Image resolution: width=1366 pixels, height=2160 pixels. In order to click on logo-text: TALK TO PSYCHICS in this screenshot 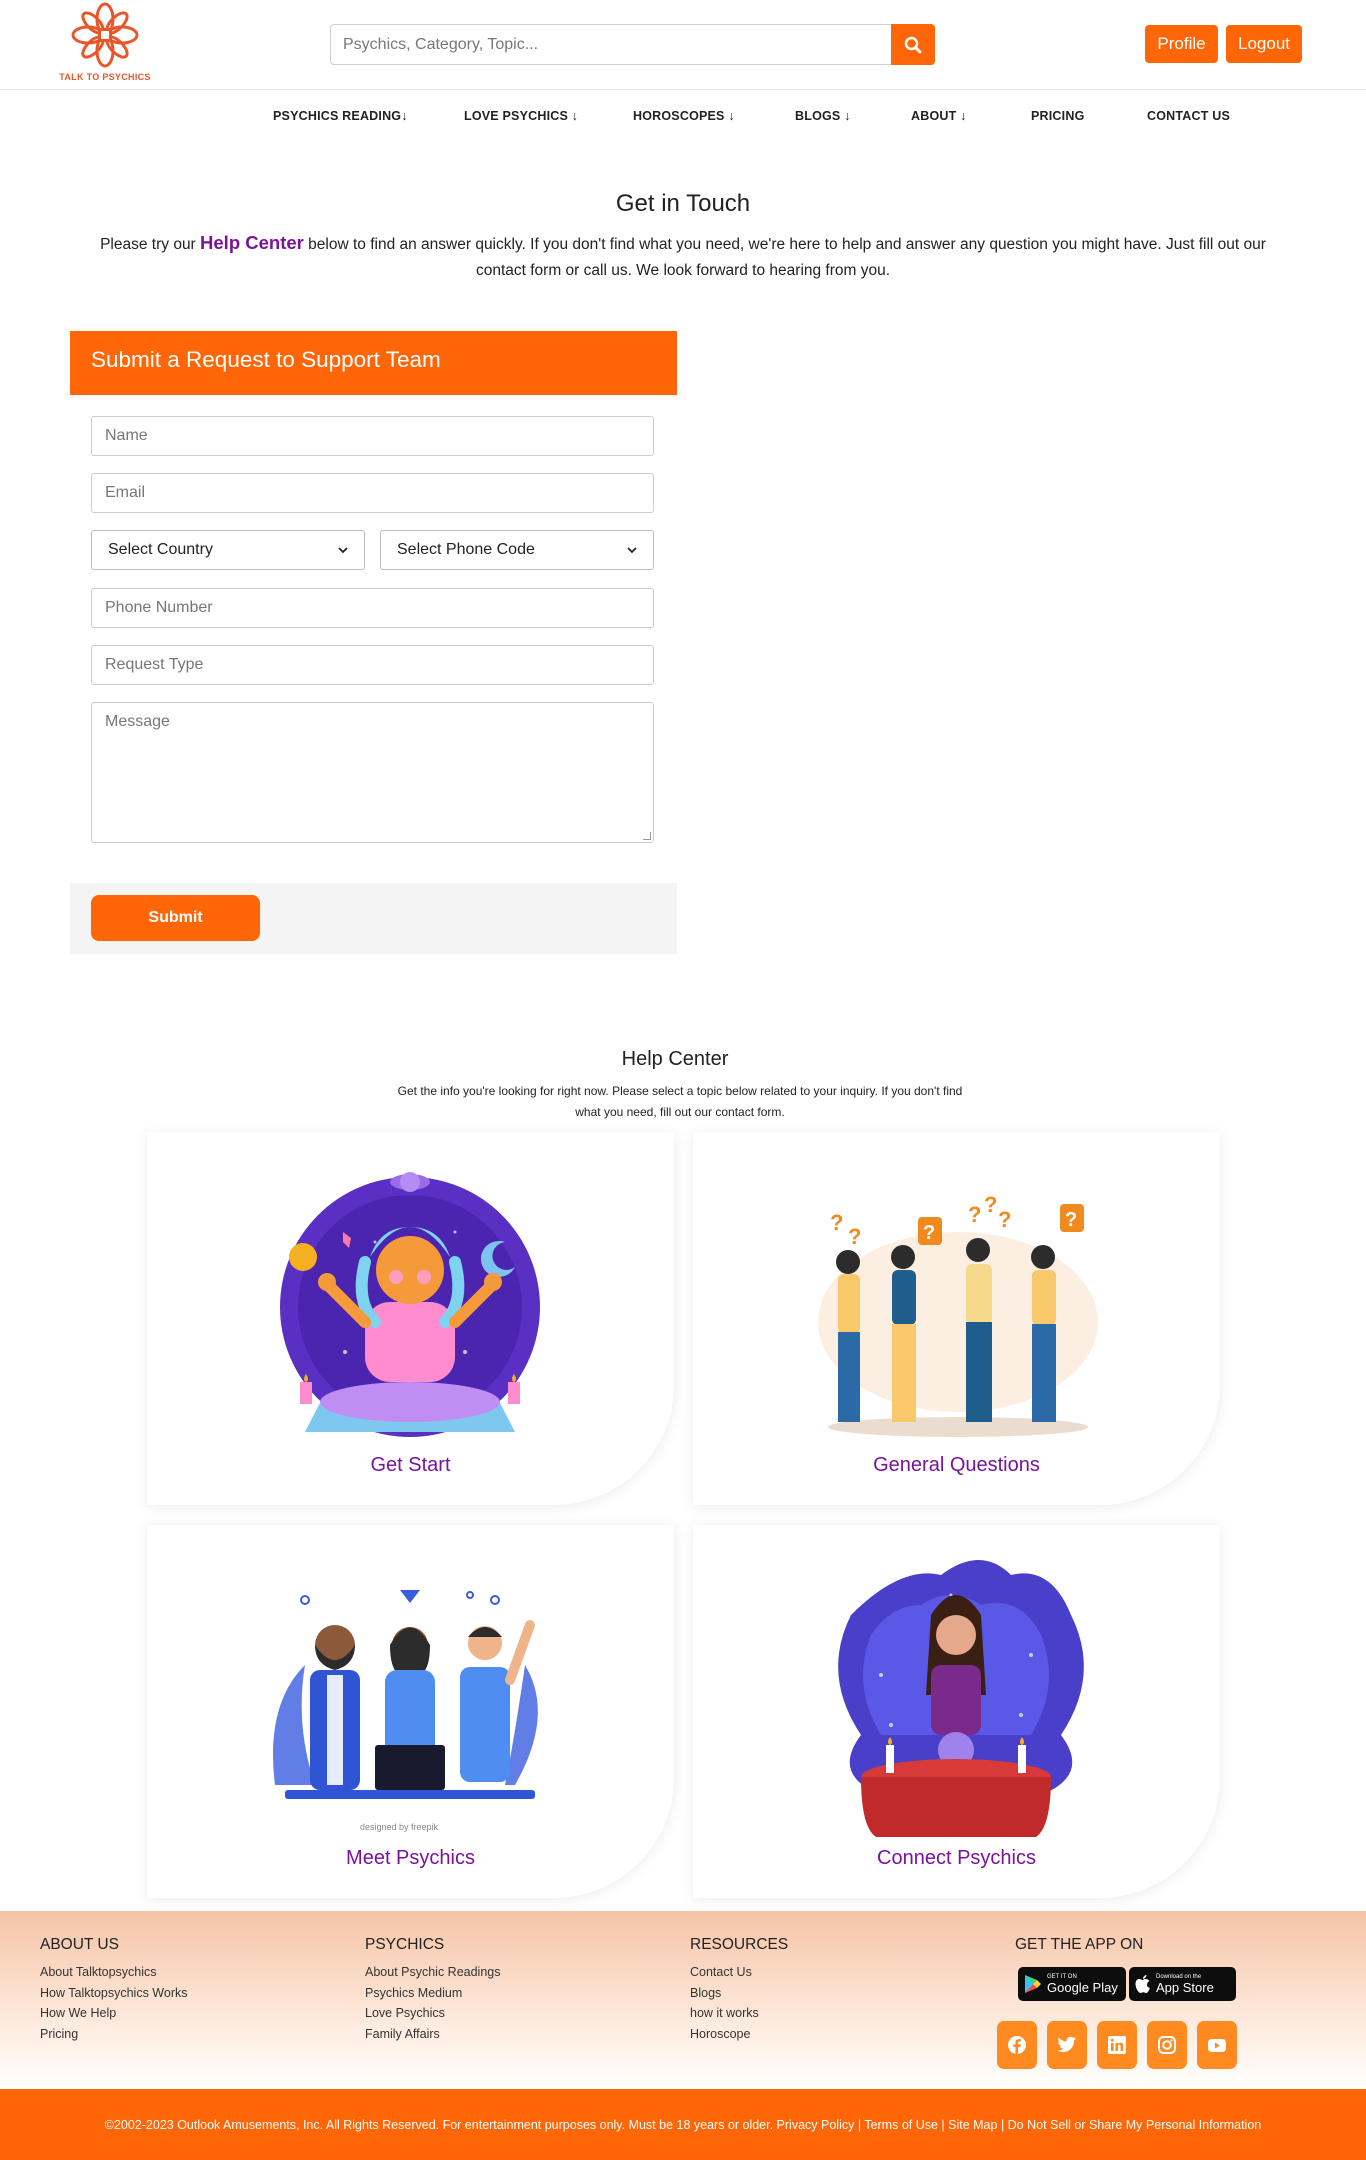, I will do `click(105, 77)`.